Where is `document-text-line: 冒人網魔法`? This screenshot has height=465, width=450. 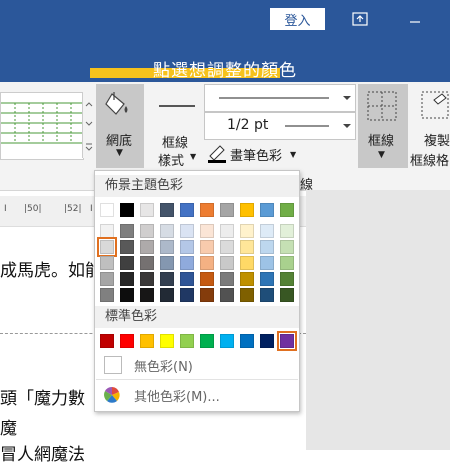
document-text-line: 冒人網魔法 is located at coordinates (42, 452).